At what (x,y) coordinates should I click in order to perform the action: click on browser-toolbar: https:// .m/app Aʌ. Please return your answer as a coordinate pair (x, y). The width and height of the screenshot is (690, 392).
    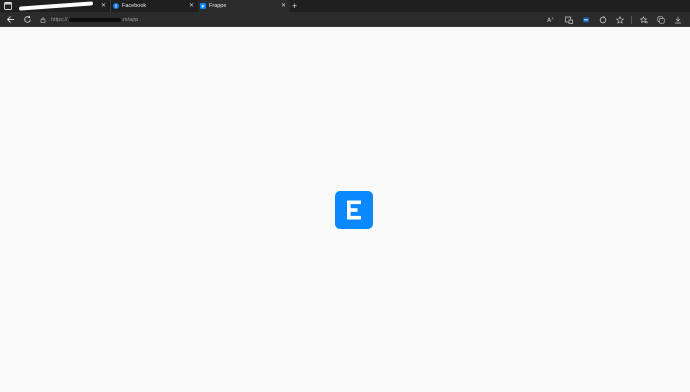
    Looking at the image, I should click on (345, 19).